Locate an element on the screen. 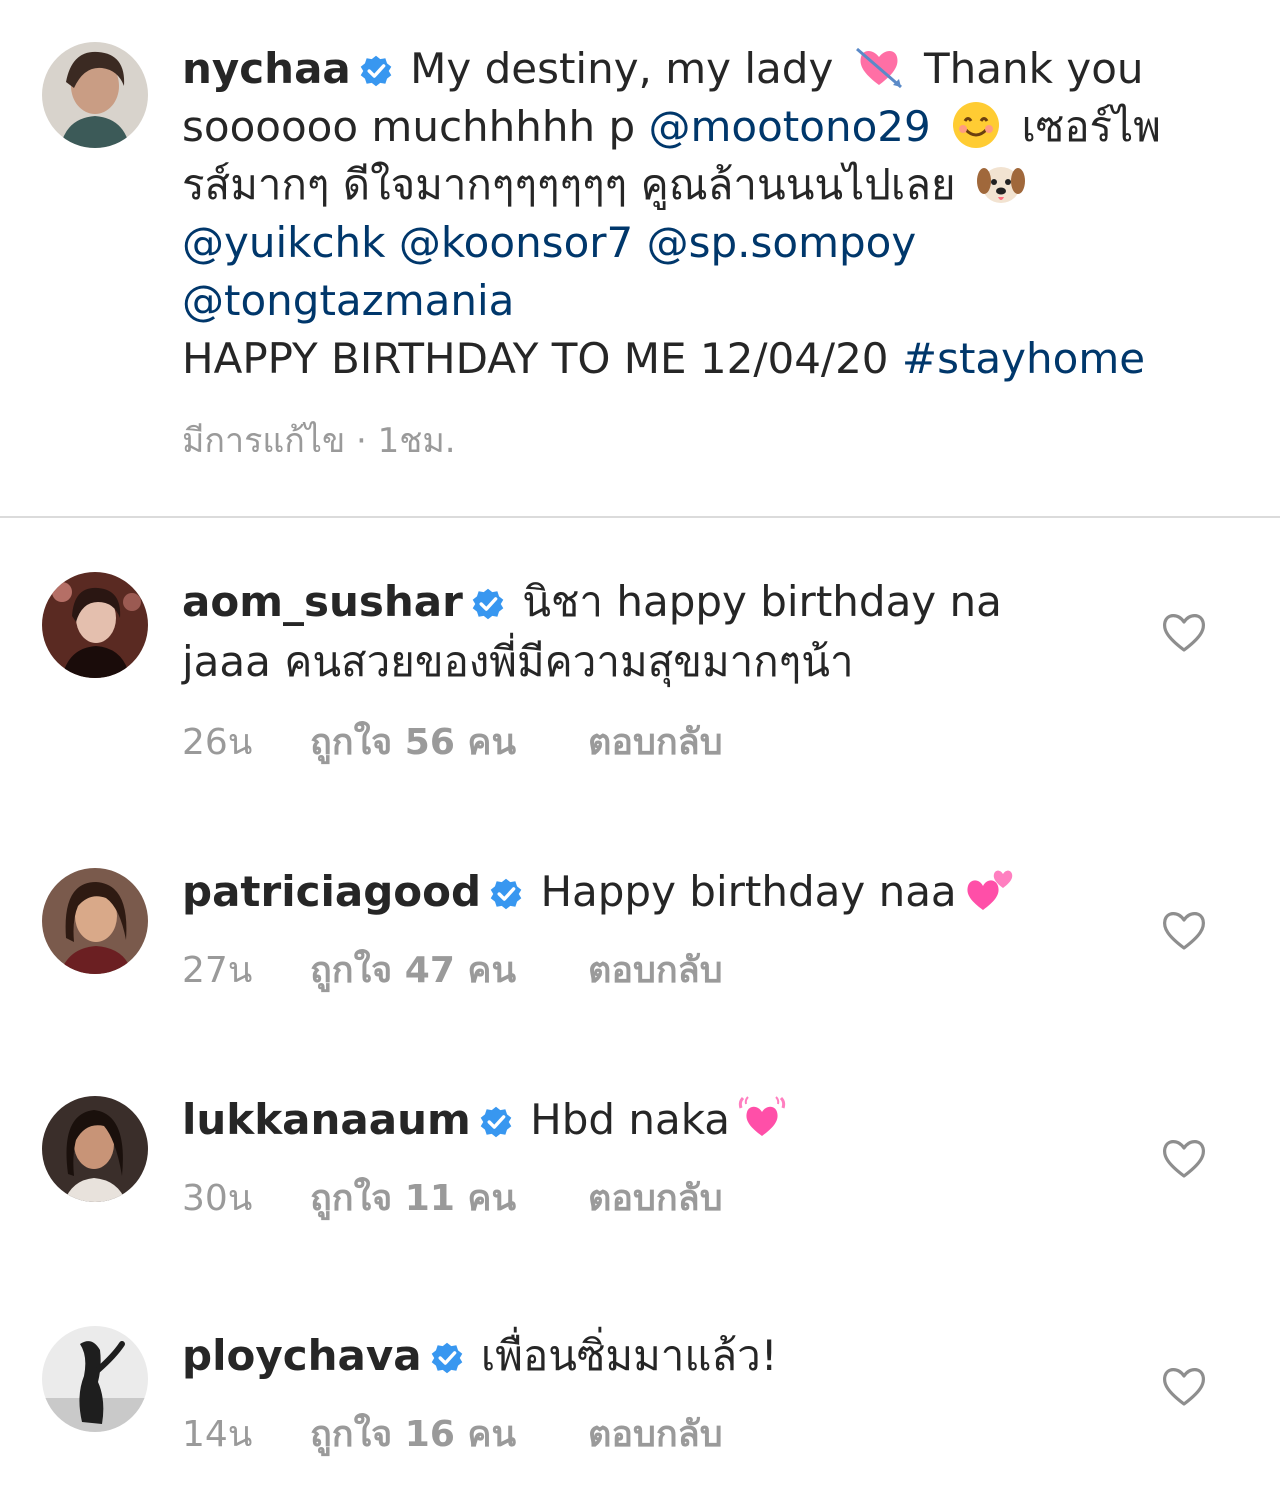 The height and width of the screenshot is (1512, 1280). comment-body-2: patriciagood Happy birthday naa is located at coordinates (632, 892).